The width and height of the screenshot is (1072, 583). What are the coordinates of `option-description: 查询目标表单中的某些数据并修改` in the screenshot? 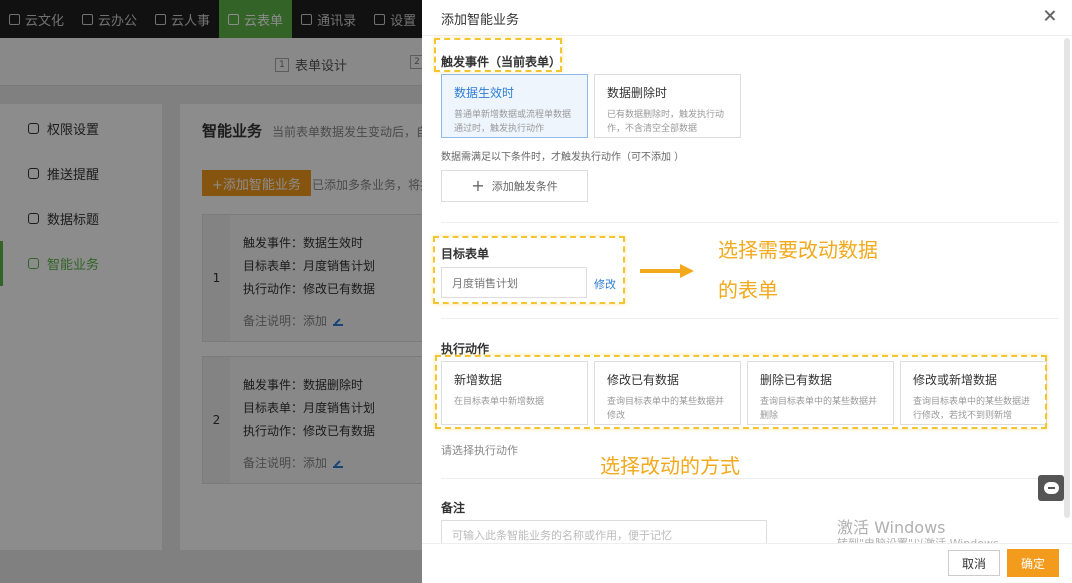 It's located at (666, 409).